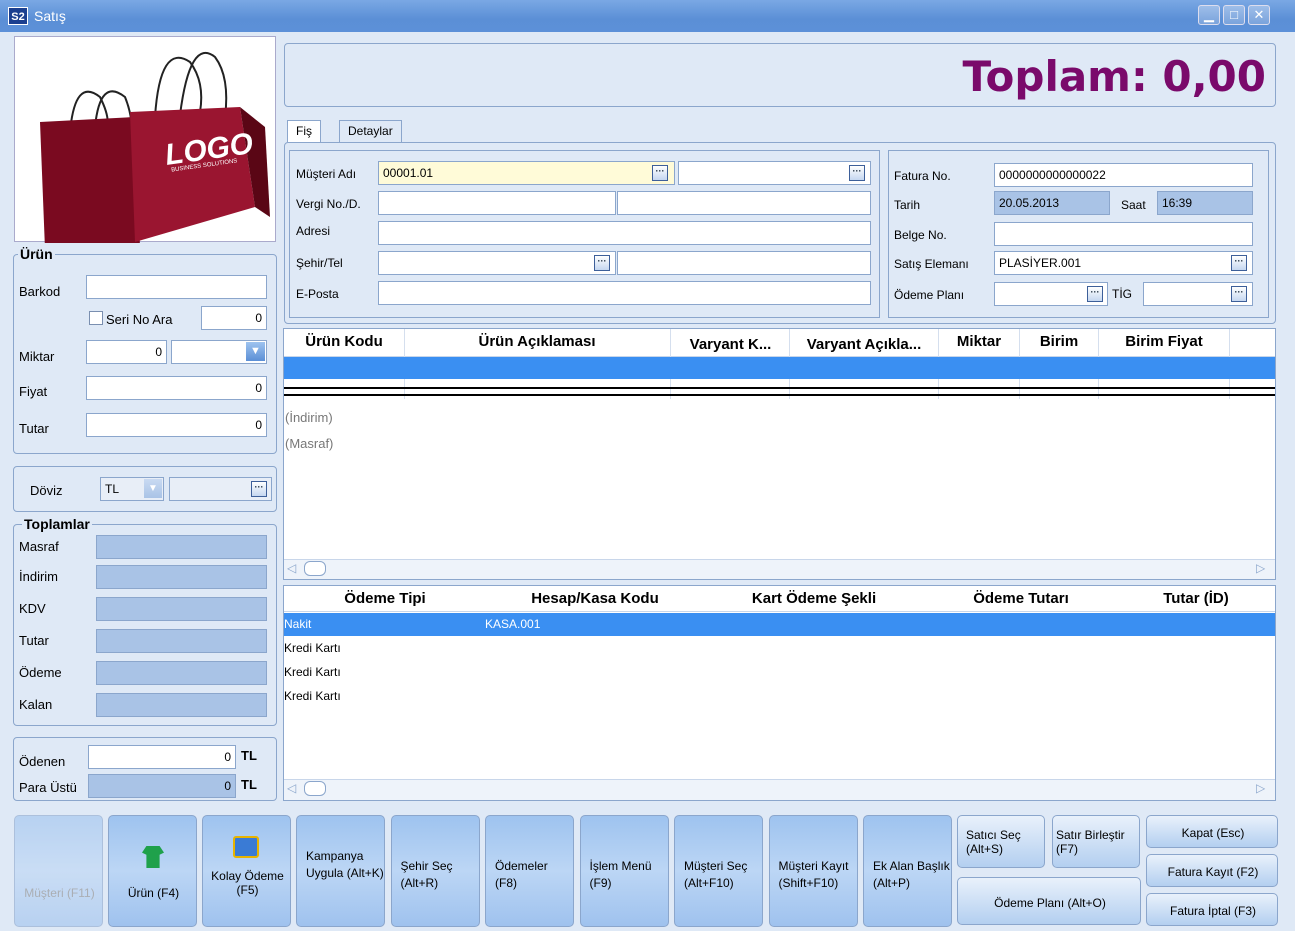 The height and width of the screenshot is (931, 1295). What do you see at coordinates (774, 173) in the screenshot?
I see `customer-name-input` at bounding box center [774, 173].